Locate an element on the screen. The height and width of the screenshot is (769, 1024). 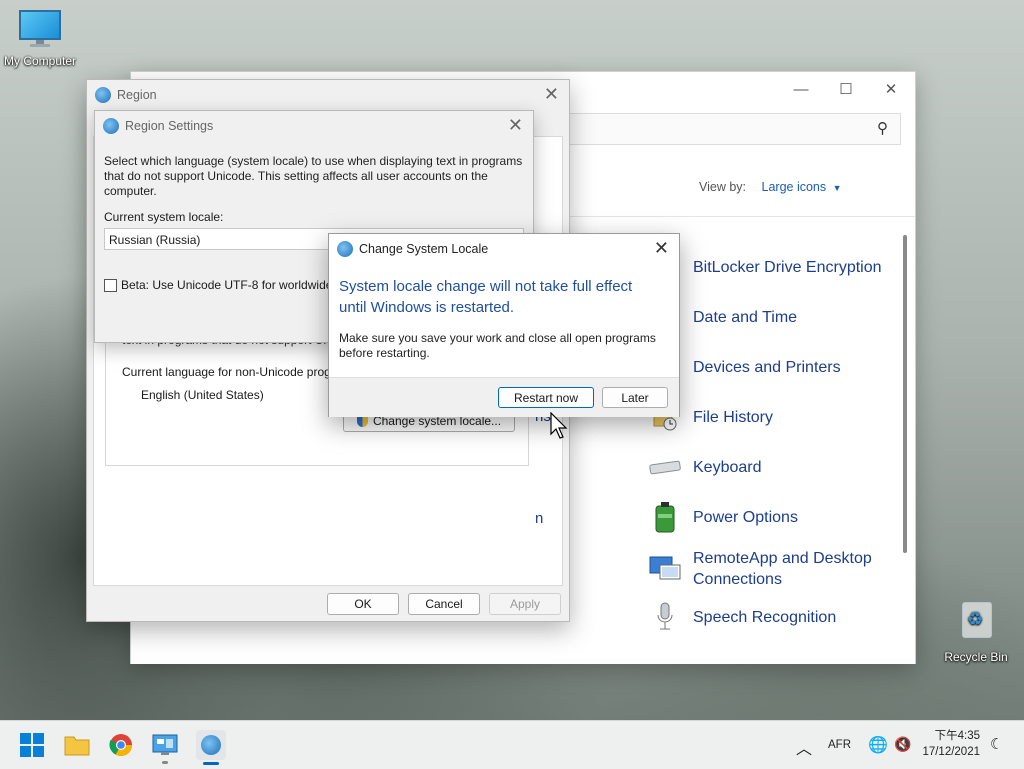
search-icon: ⚲ is located at coordinates (882, 128).